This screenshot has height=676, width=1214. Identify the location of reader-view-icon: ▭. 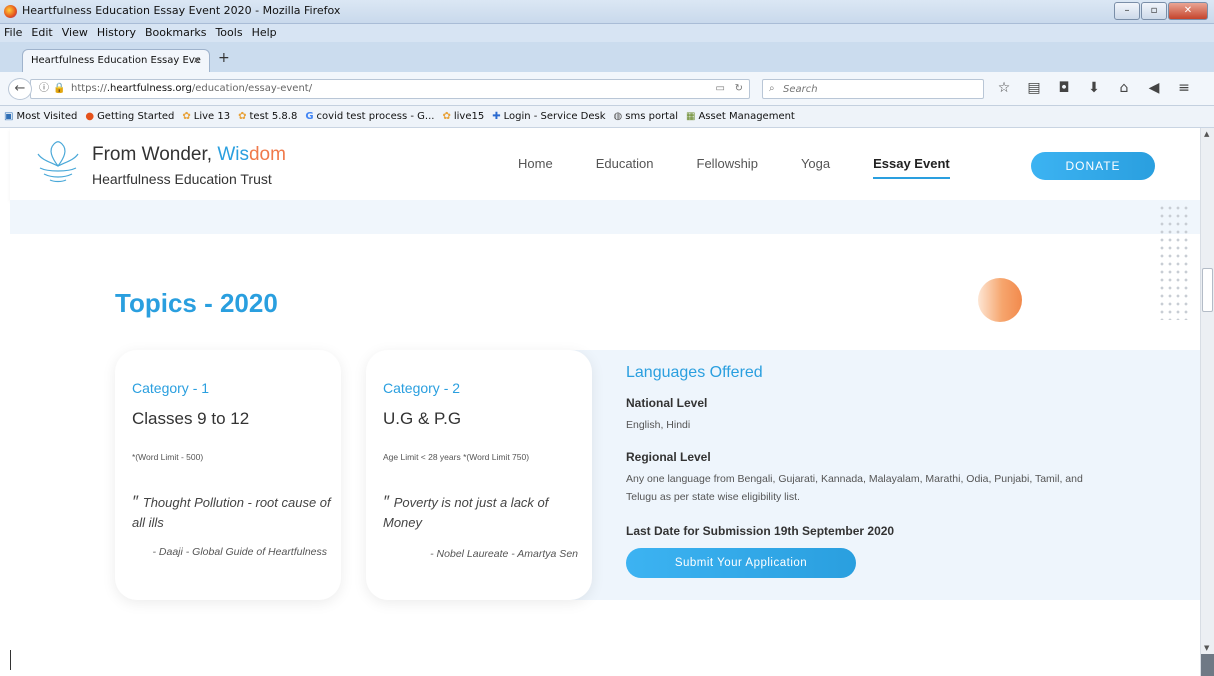
(720, 89).